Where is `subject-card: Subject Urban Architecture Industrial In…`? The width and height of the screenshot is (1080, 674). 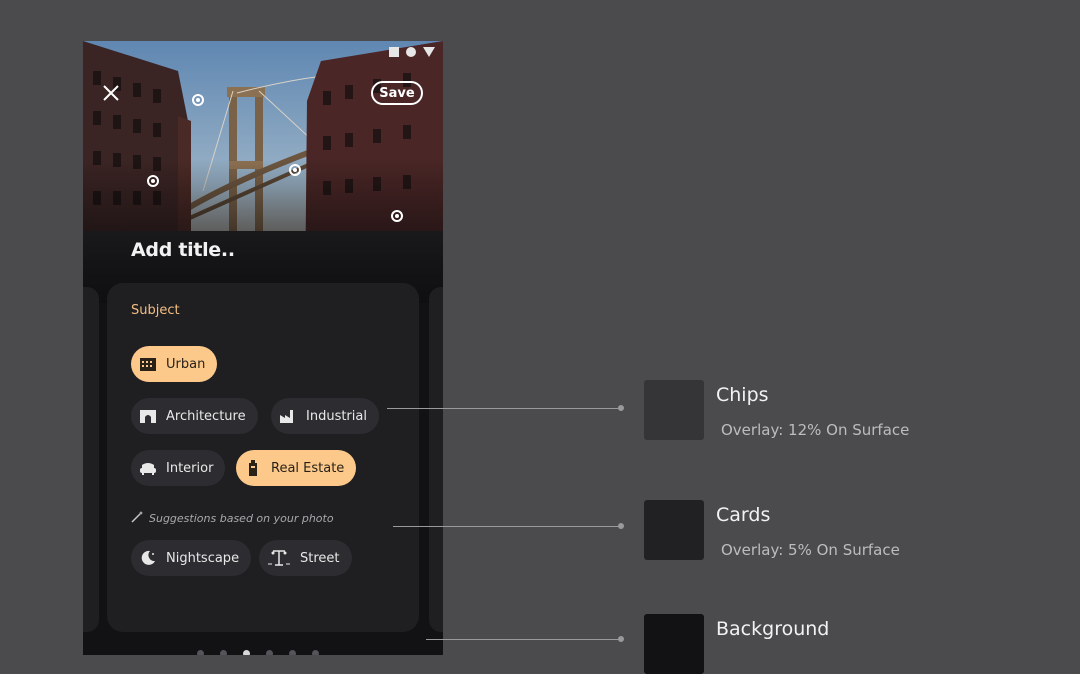
subject-card: Subject Urban Architecture Industrial In… is located at coordinates (263, 457).